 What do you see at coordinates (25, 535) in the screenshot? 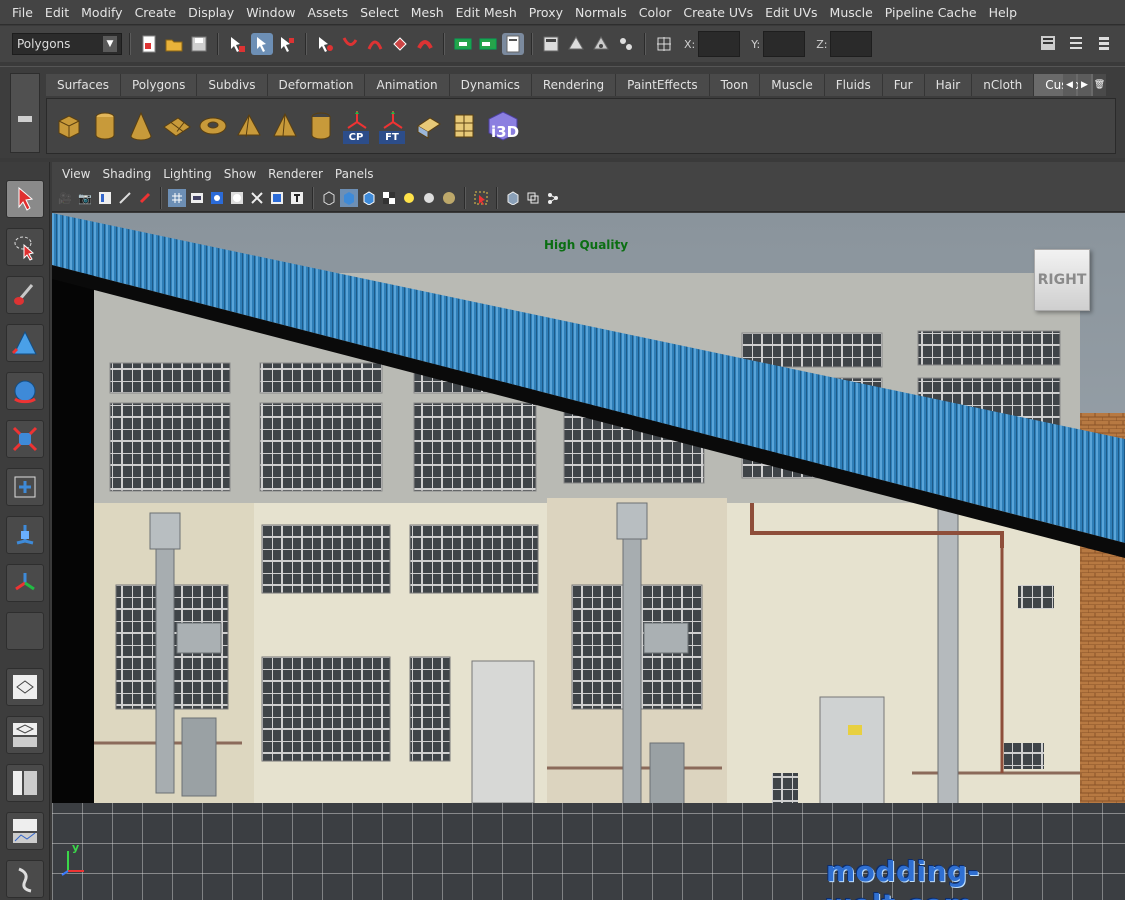
I see `soft-mod-tool-button` at bounding box center [25, 535].